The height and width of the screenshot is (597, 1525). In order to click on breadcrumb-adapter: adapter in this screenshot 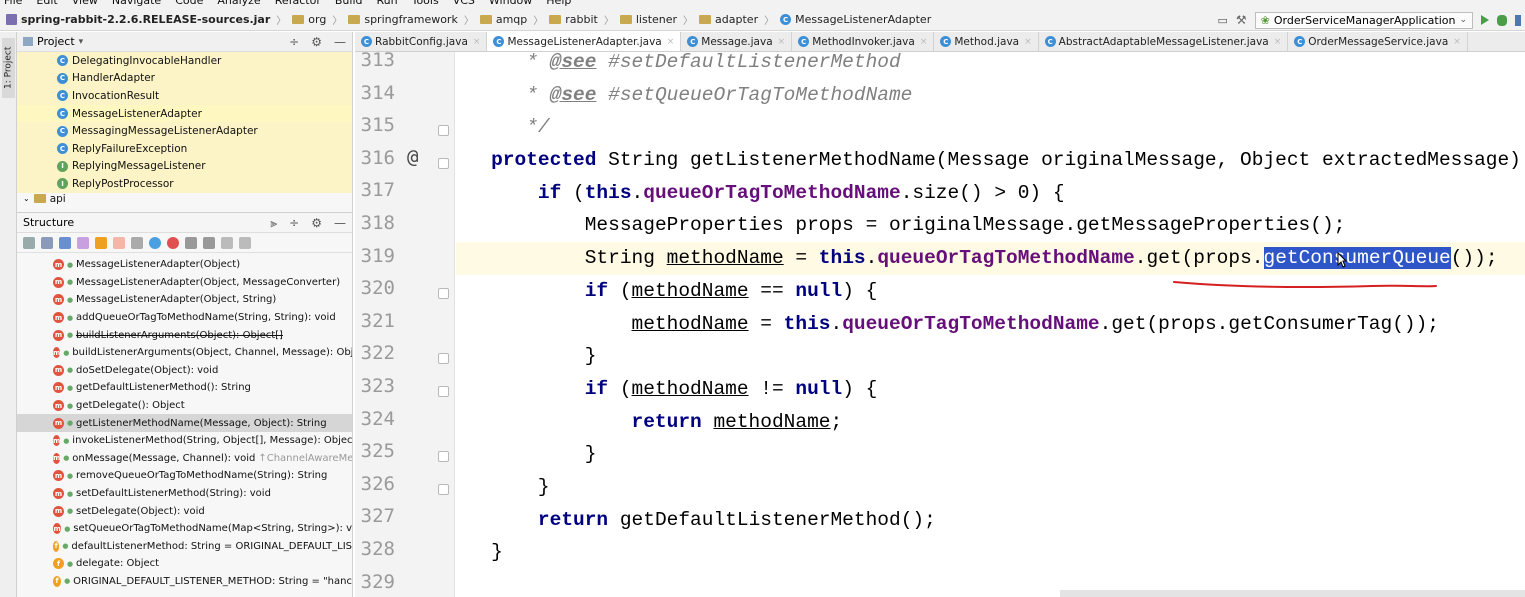, I will do `click(728, 19)`.